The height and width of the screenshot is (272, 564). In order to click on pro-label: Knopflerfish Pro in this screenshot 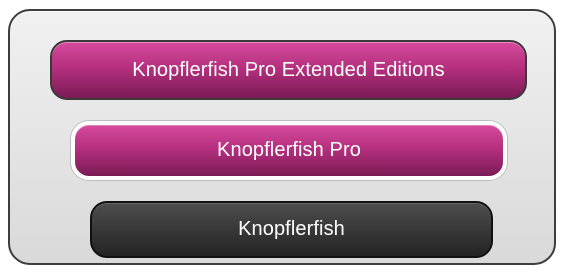, I will do `click(289, 150)`.